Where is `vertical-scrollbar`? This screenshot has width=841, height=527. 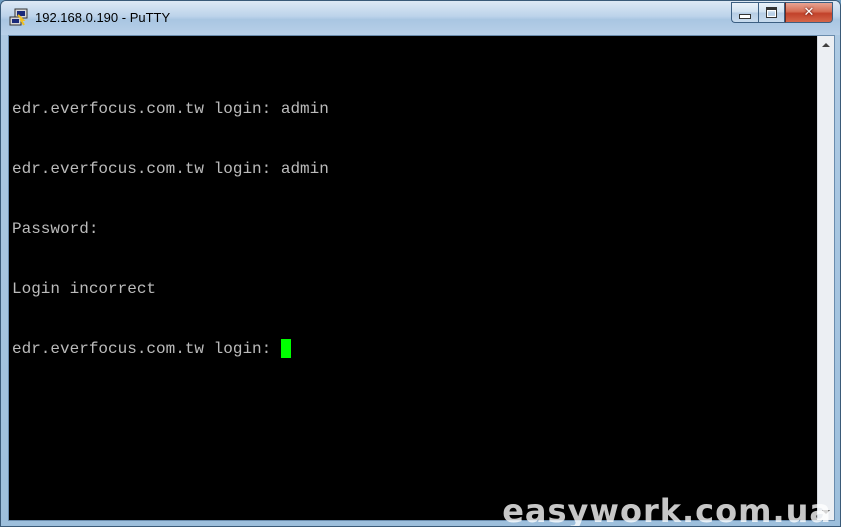 vertical-scrollbar is located at coordinates (825, 278).